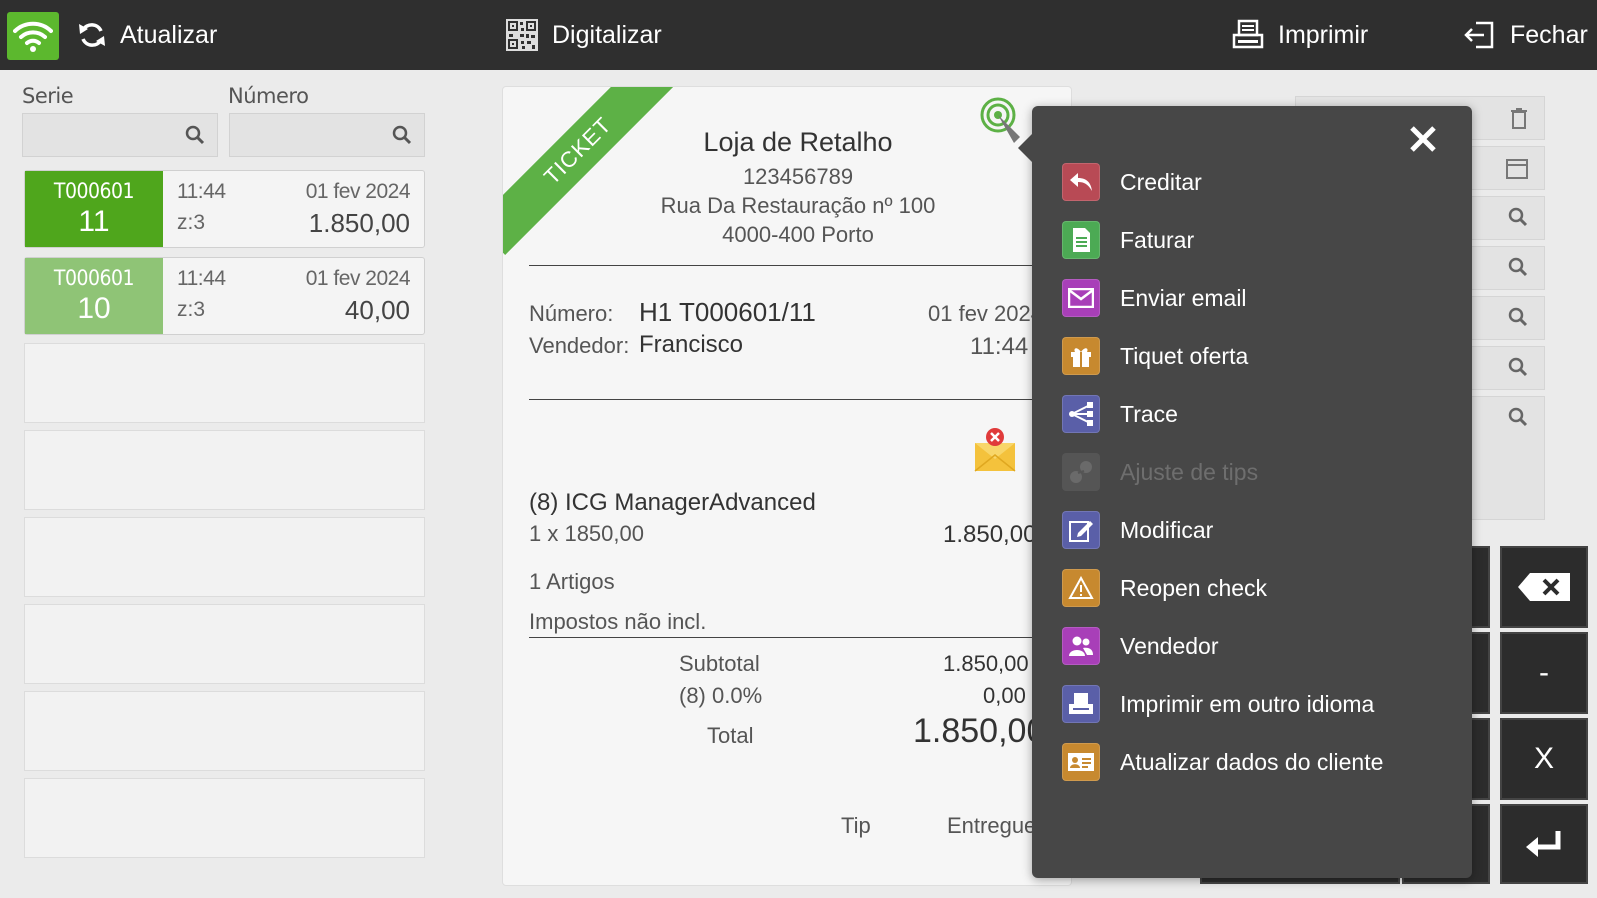 This screenshot has width=1597, height=898. What do you see at coordinates (1160, 472) in the screenshot?
I see `menu-item-ajuste-de-tips: Ajuste de tips` at bounding box center [1160, 472].